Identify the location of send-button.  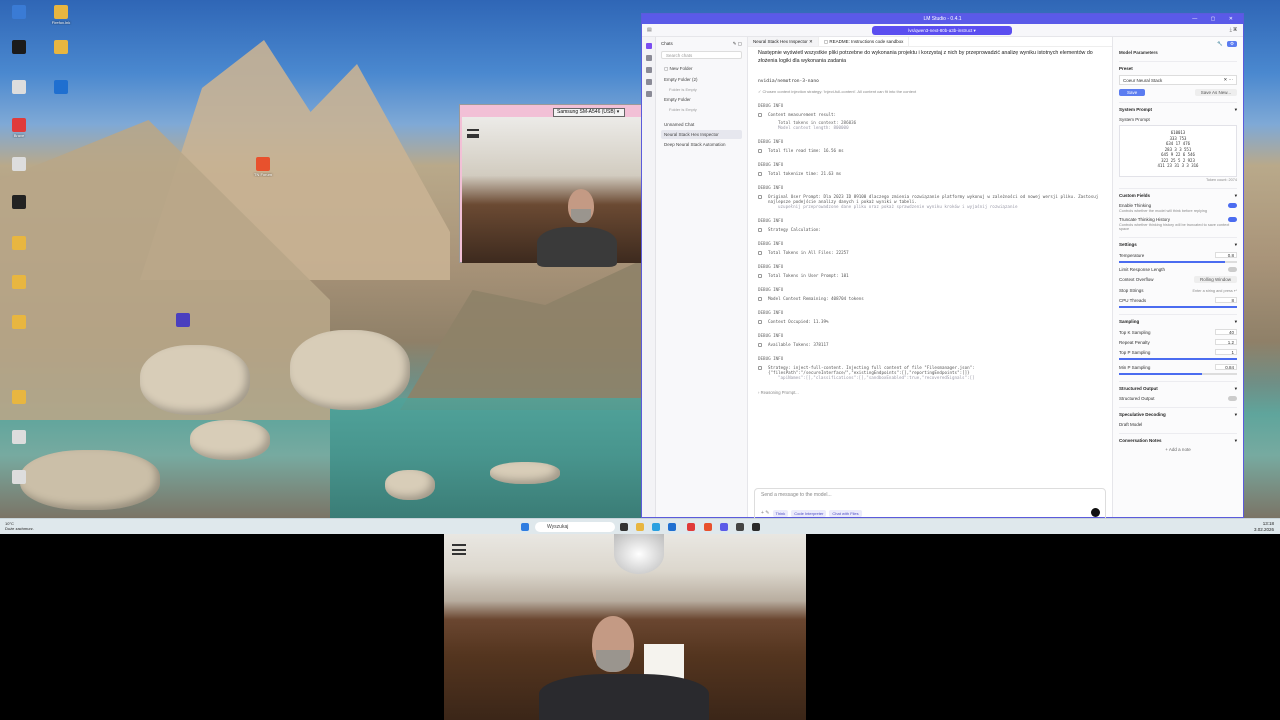
(1095, 512).